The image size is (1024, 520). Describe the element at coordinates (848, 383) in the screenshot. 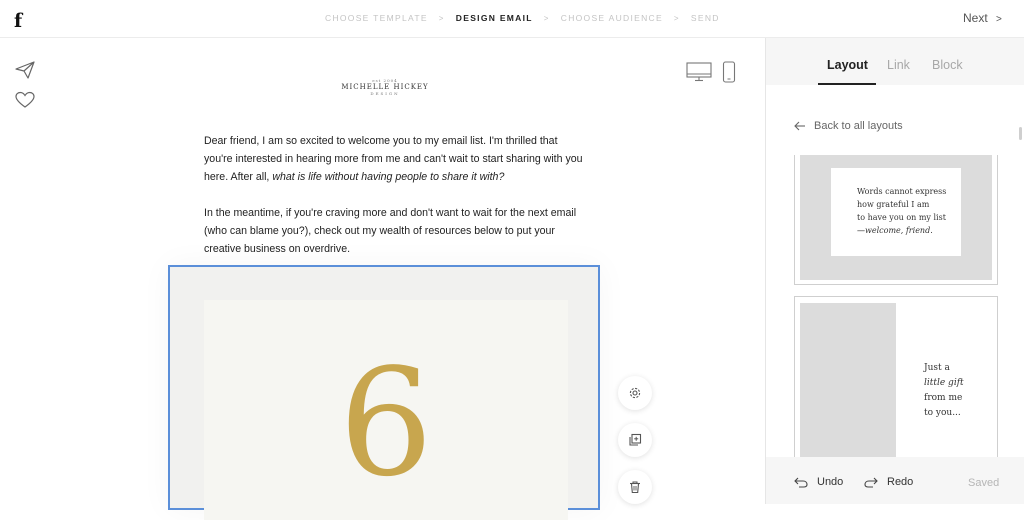

I see `layout-image-placeholder` at that location.